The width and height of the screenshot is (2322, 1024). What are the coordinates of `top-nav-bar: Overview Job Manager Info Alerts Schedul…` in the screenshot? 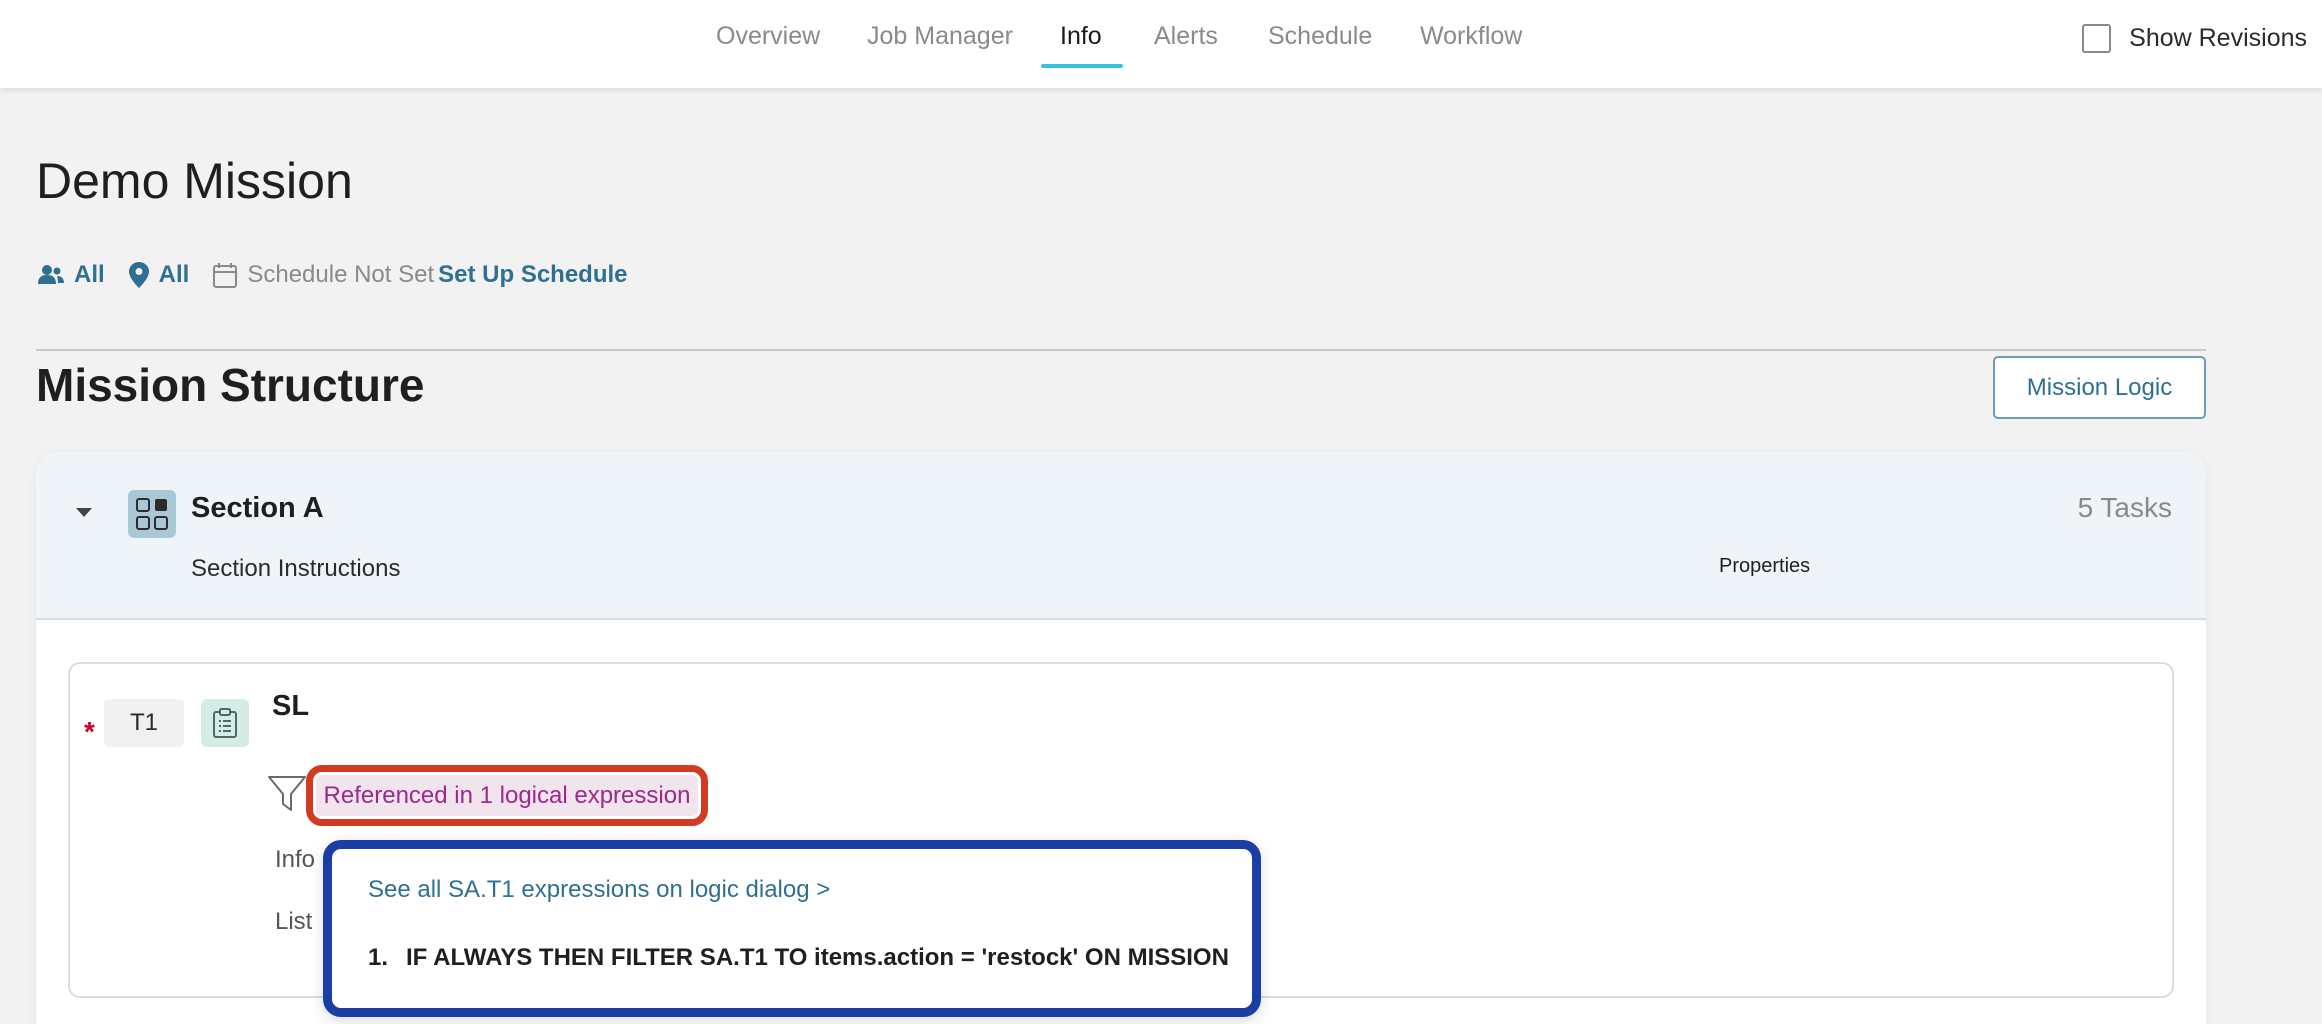 It's located at (1161, 44).